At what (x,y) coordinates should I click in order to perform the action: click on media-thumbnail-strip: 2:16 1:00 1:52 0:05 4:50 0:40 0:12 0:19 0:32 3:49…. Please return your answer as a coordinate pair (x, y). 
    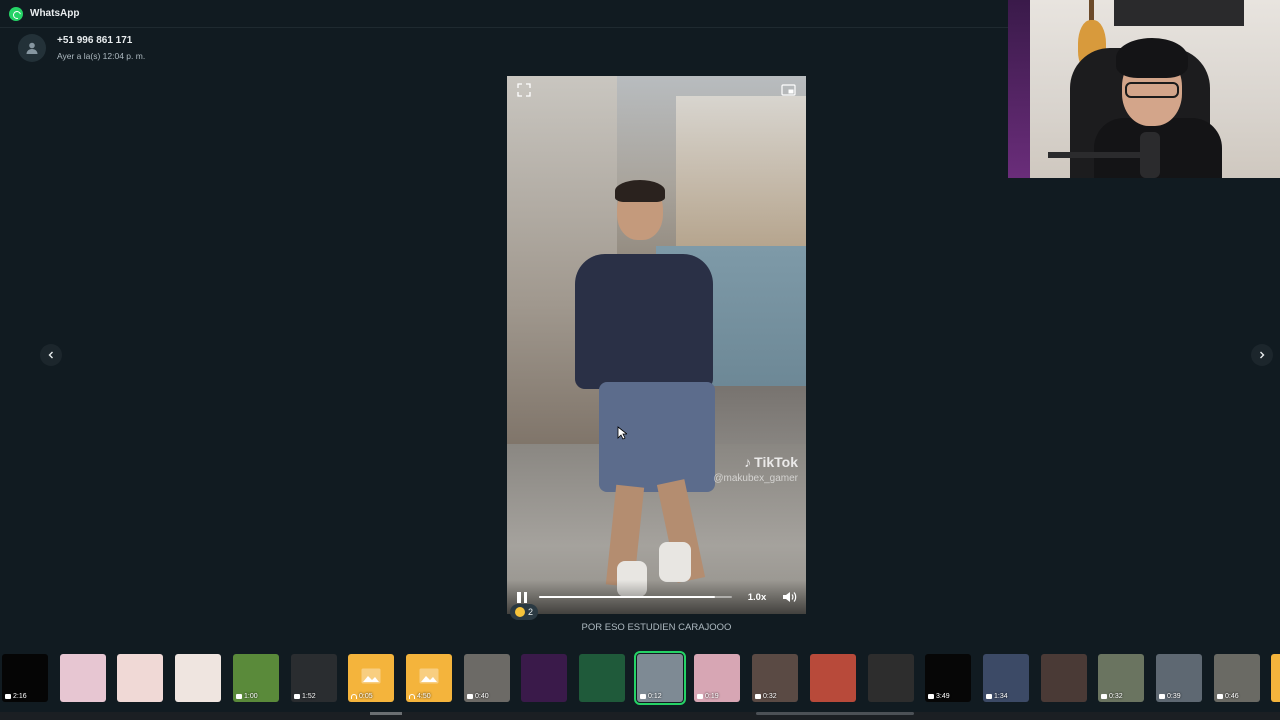
    Looking at the image, I should click on (640, 680).